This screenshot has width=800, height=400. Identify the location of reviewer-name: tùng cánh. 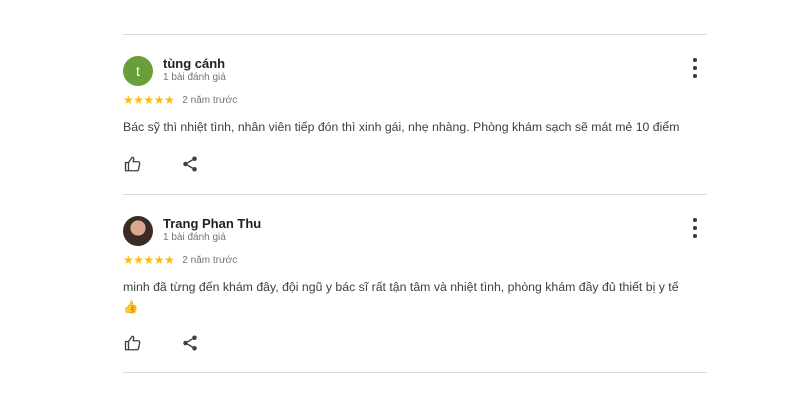
(194, 63).